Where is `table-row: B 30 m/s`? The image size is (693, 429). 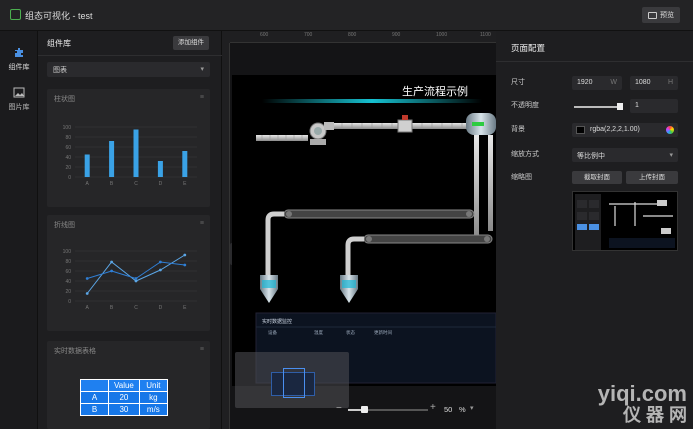
table-row: B 30 m/s is located at coordinates (124, 409).